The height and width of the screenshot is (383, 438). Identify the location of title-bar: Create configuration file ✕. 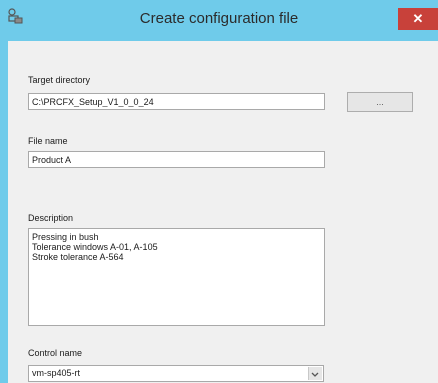
(219, 20).